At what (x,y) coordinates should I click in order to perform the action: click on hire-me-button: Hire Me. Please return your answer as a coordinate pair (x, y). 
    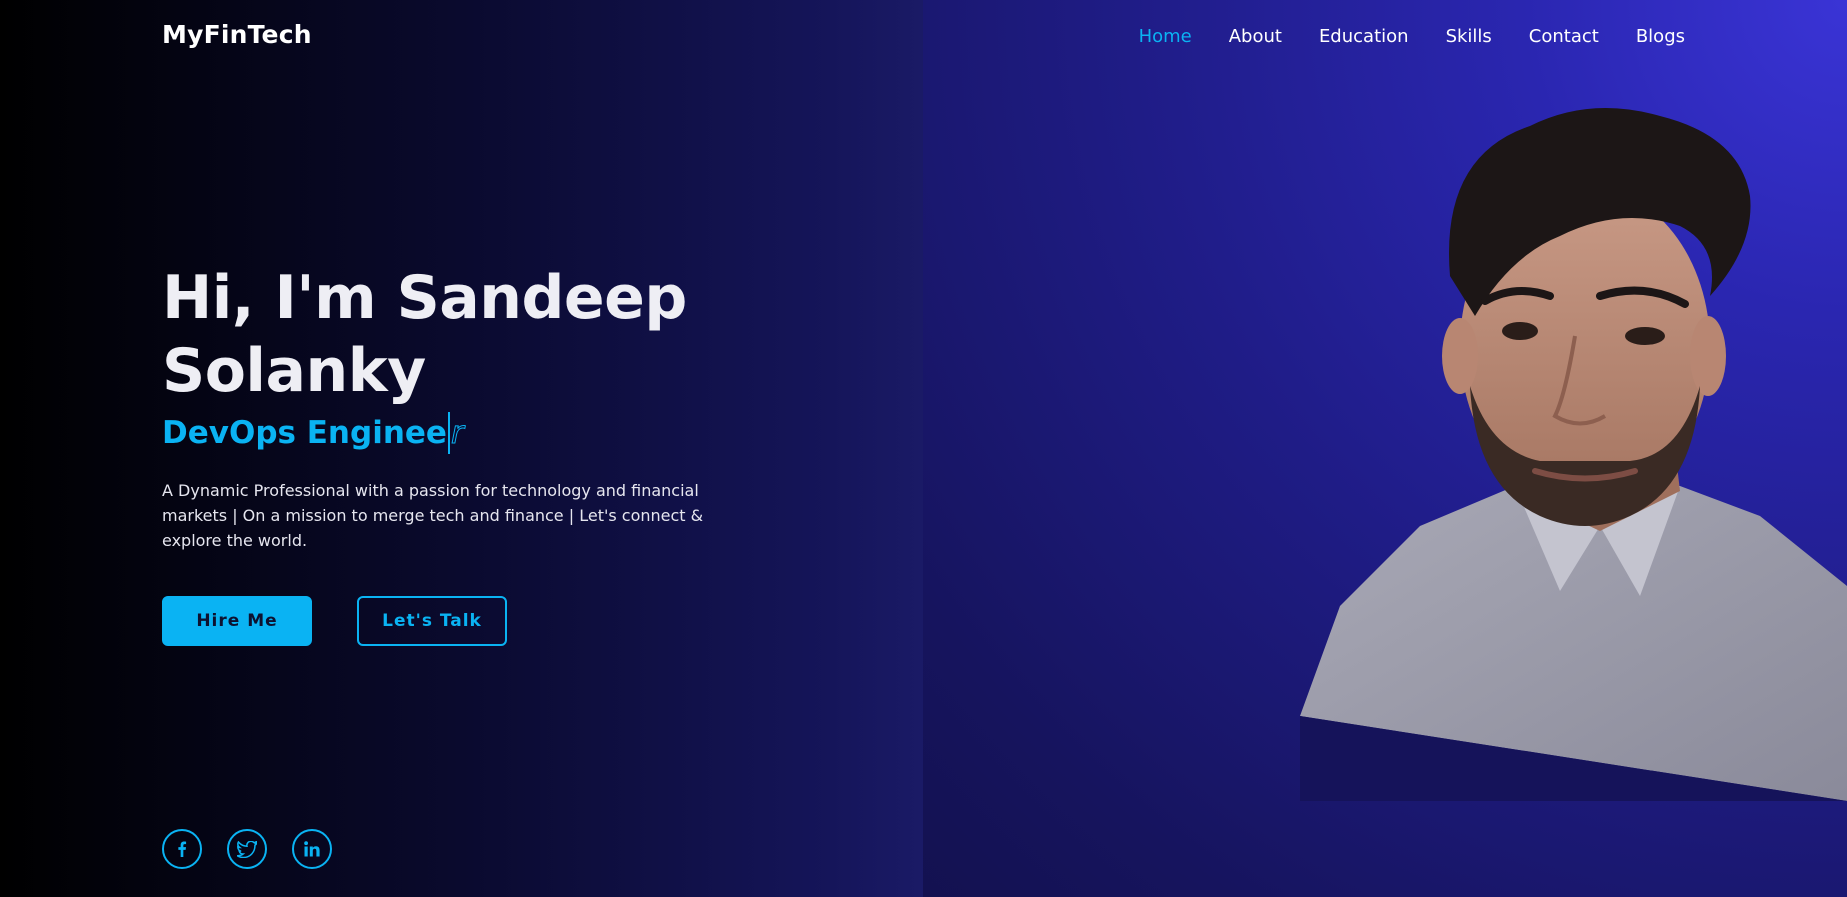
    Looking at the image, I should click on (237, 621).